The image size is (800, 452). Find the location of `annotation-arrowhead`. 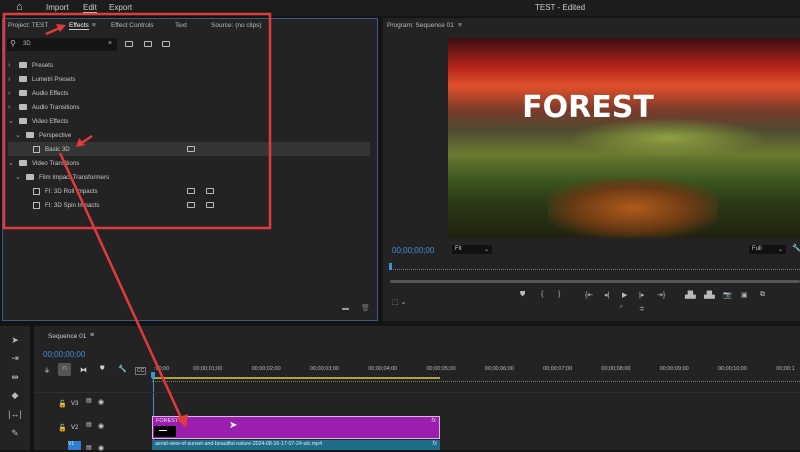

annotation-arrowhead is located at coordinates (182, 421).